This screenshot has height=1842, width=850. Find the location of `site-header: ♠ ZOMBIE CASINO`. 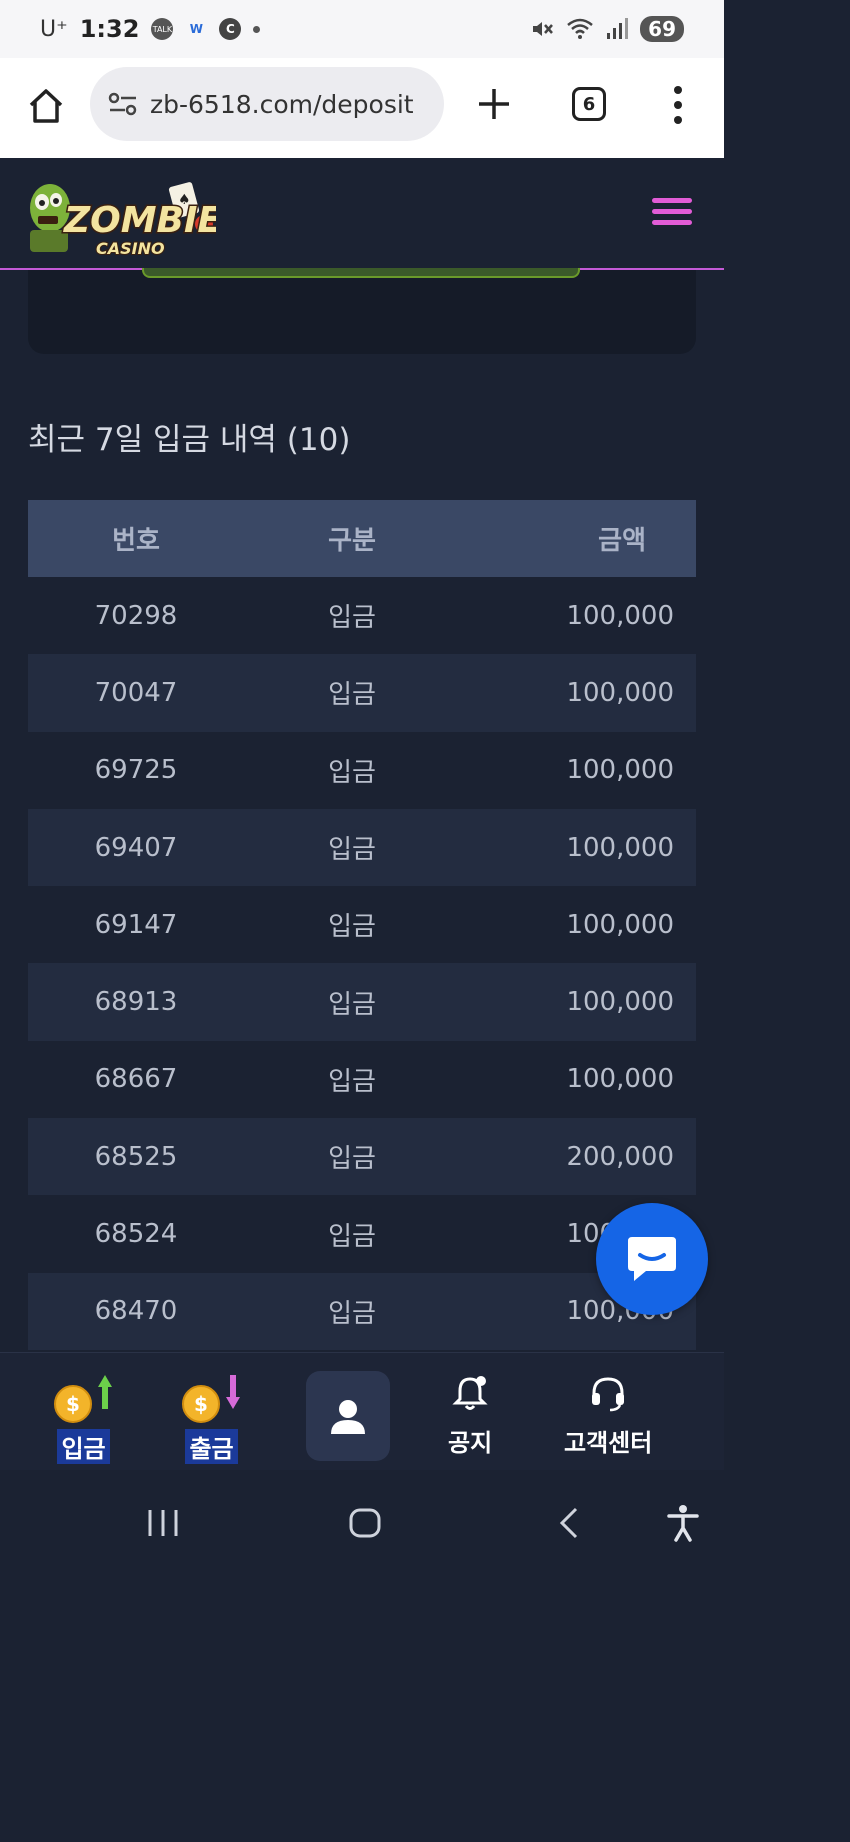

site-header: ♠ ZOMBIE CASINO is located at coordinates (362, 214).